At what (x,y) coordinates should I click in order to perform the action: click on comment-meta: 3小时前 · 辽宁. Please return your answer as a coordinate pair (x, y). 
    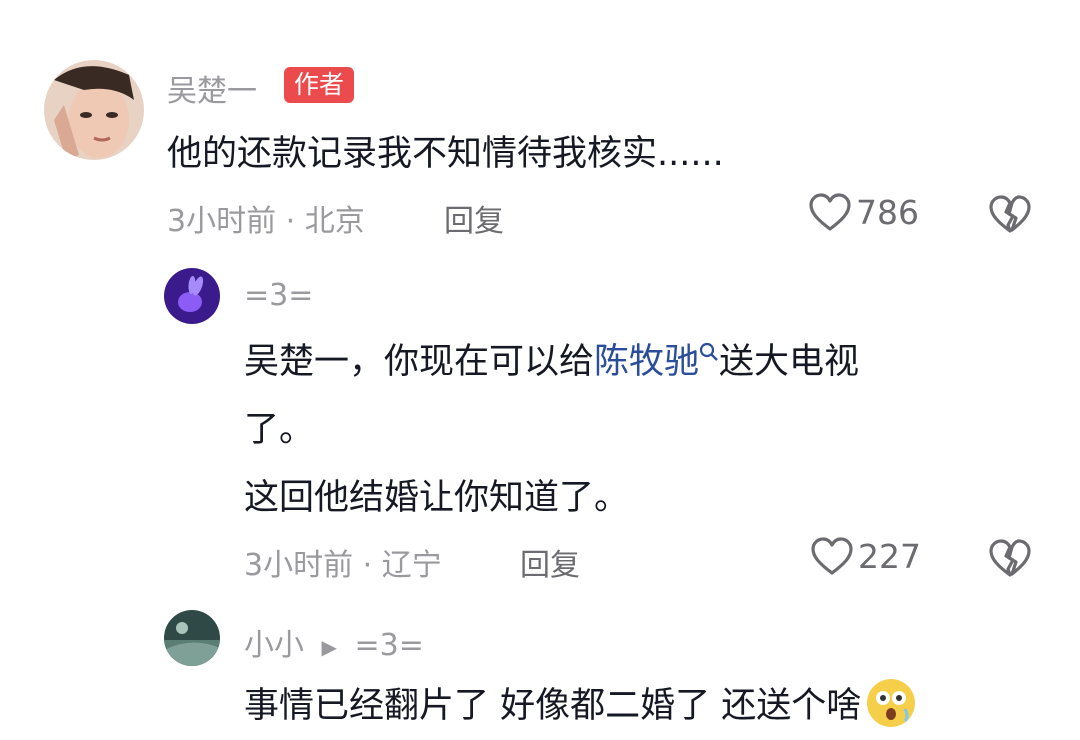
    Looking at the image, I should click on (343, 565).